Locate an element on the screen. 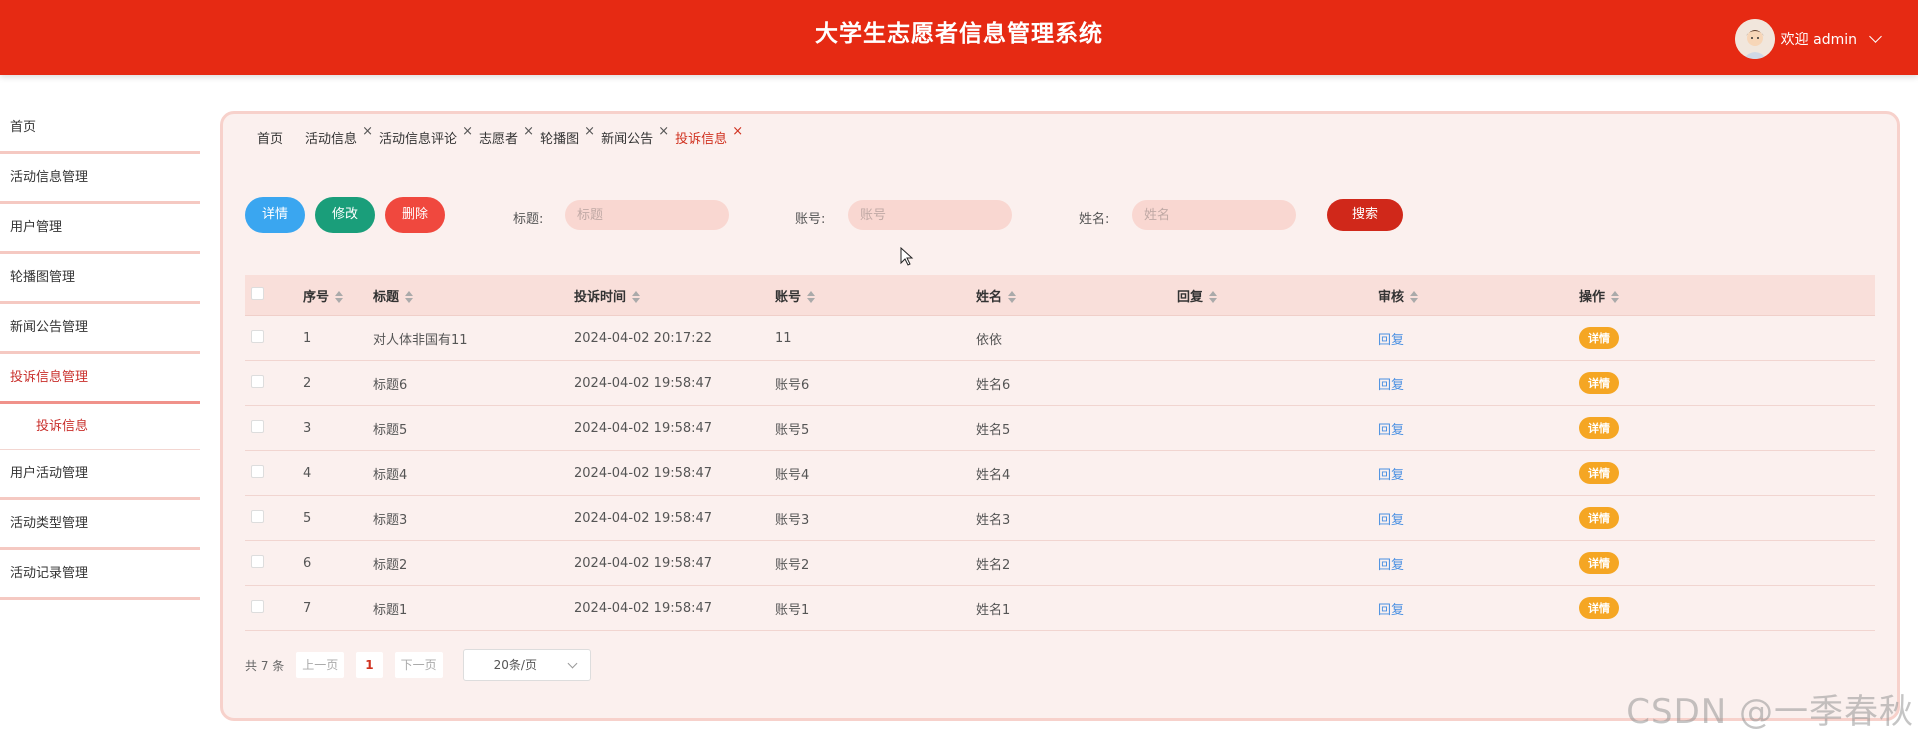  sidebar-item-complaints: 投诉信息管理 is located at coordinates (100, 379).